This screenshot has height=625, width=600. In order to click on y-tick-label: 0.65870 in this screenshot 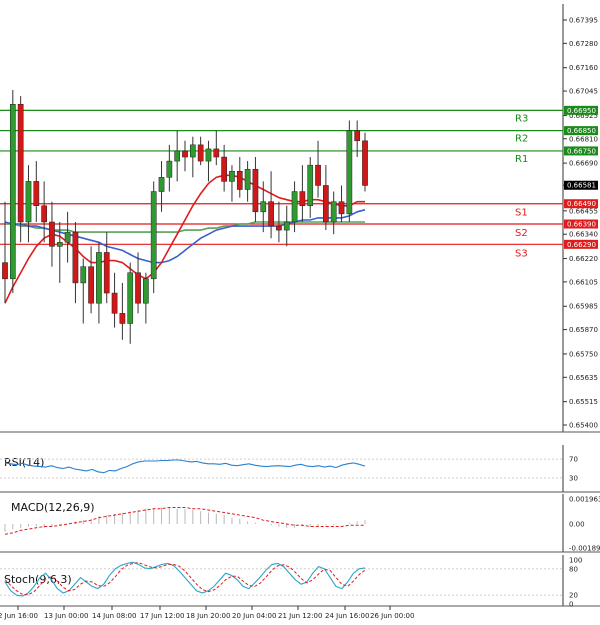, I will do `click(583, 330)`.